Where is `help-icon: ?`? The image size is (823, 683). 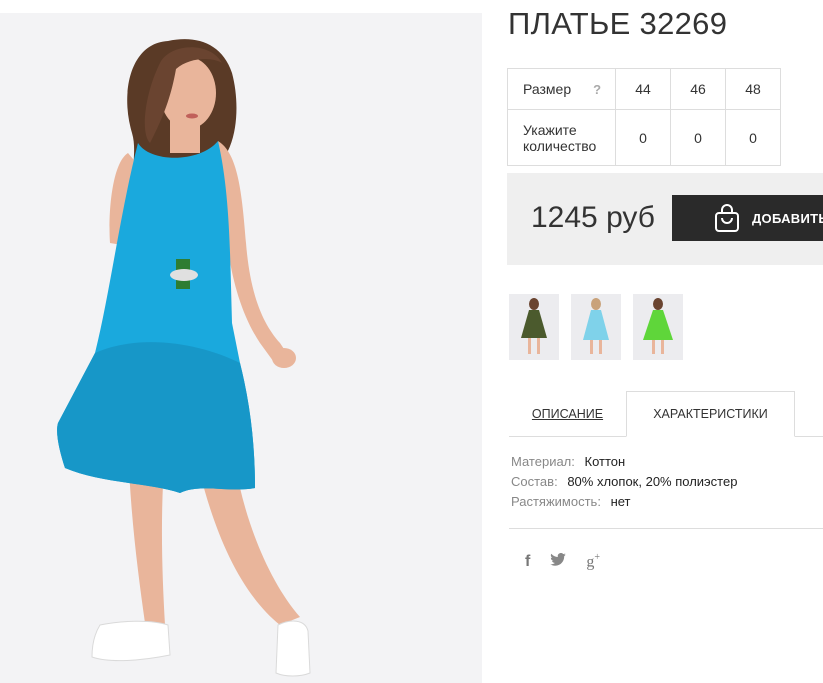
help-icon: ? is located at coordinates (597, 89).